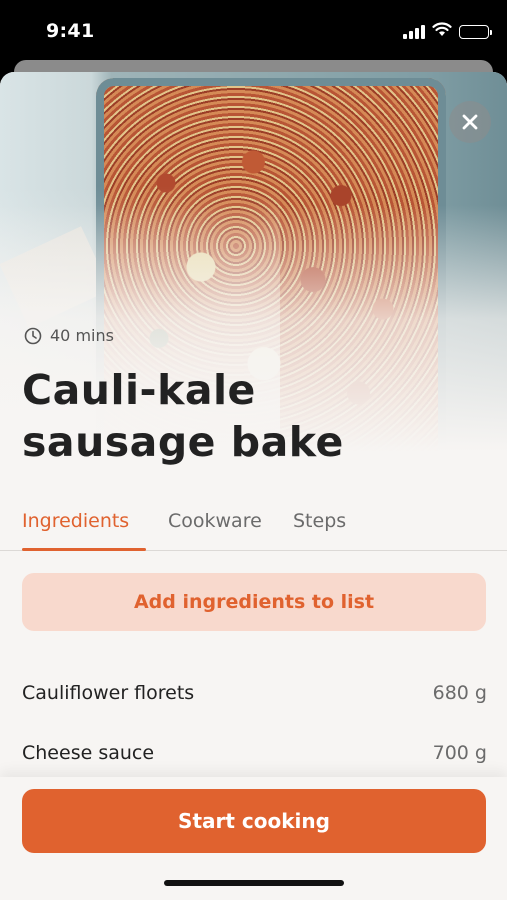  I want to click on ingredient-name: Cauliflower florets, so click(108, 693).